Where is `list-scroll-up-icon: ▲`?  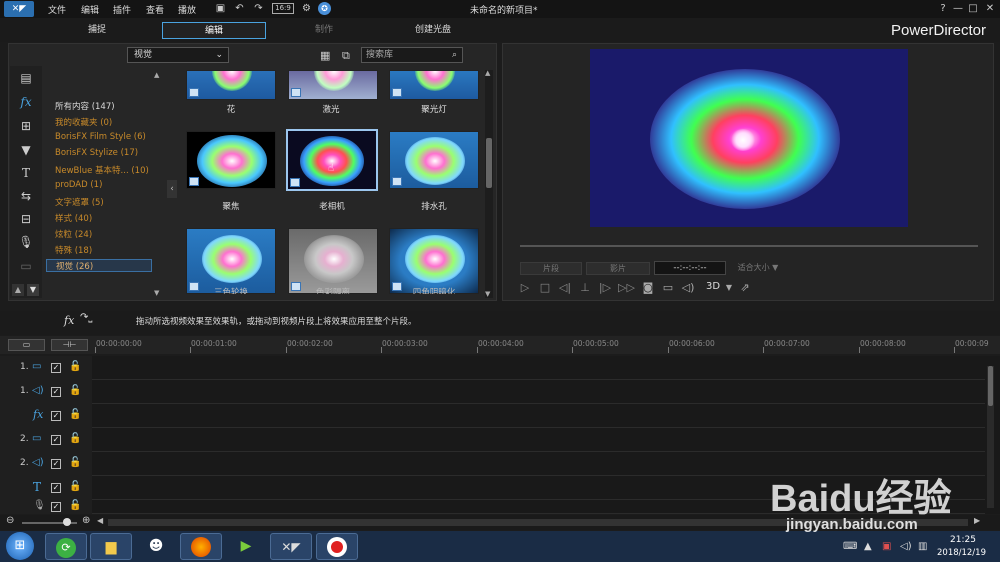
list-scroll-up-icon: ▲ is located at coordinates (156, 75).